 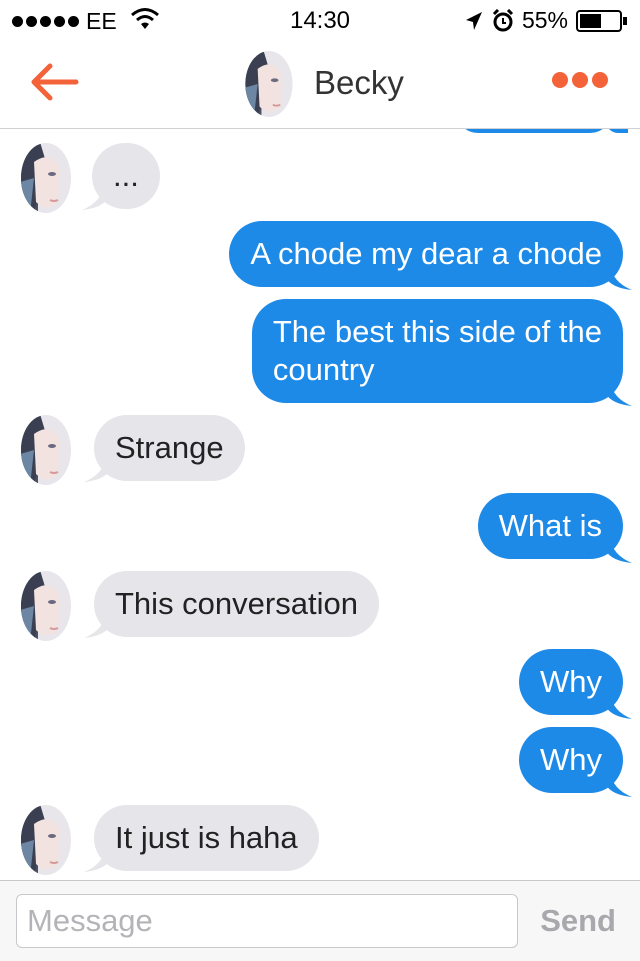 What do you see at coordinates (534, 131) in the screenshot?
I see `partial-outgoing-bubble` at bounding box center [534, 131].